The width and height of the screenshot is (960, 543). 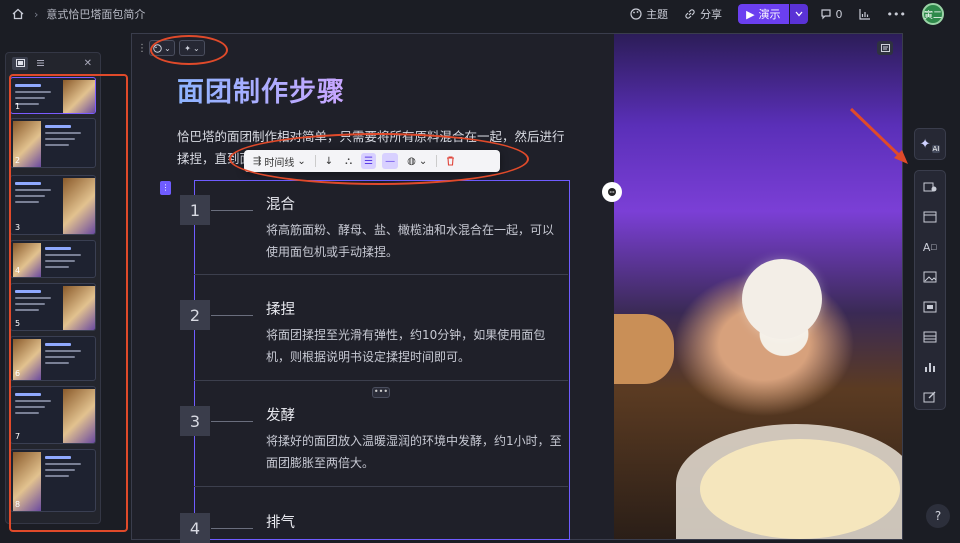 What do you see at coordinates (831, 14) in the screenshot?
I see `comments-button: 0` at bounding box center [831, 14].